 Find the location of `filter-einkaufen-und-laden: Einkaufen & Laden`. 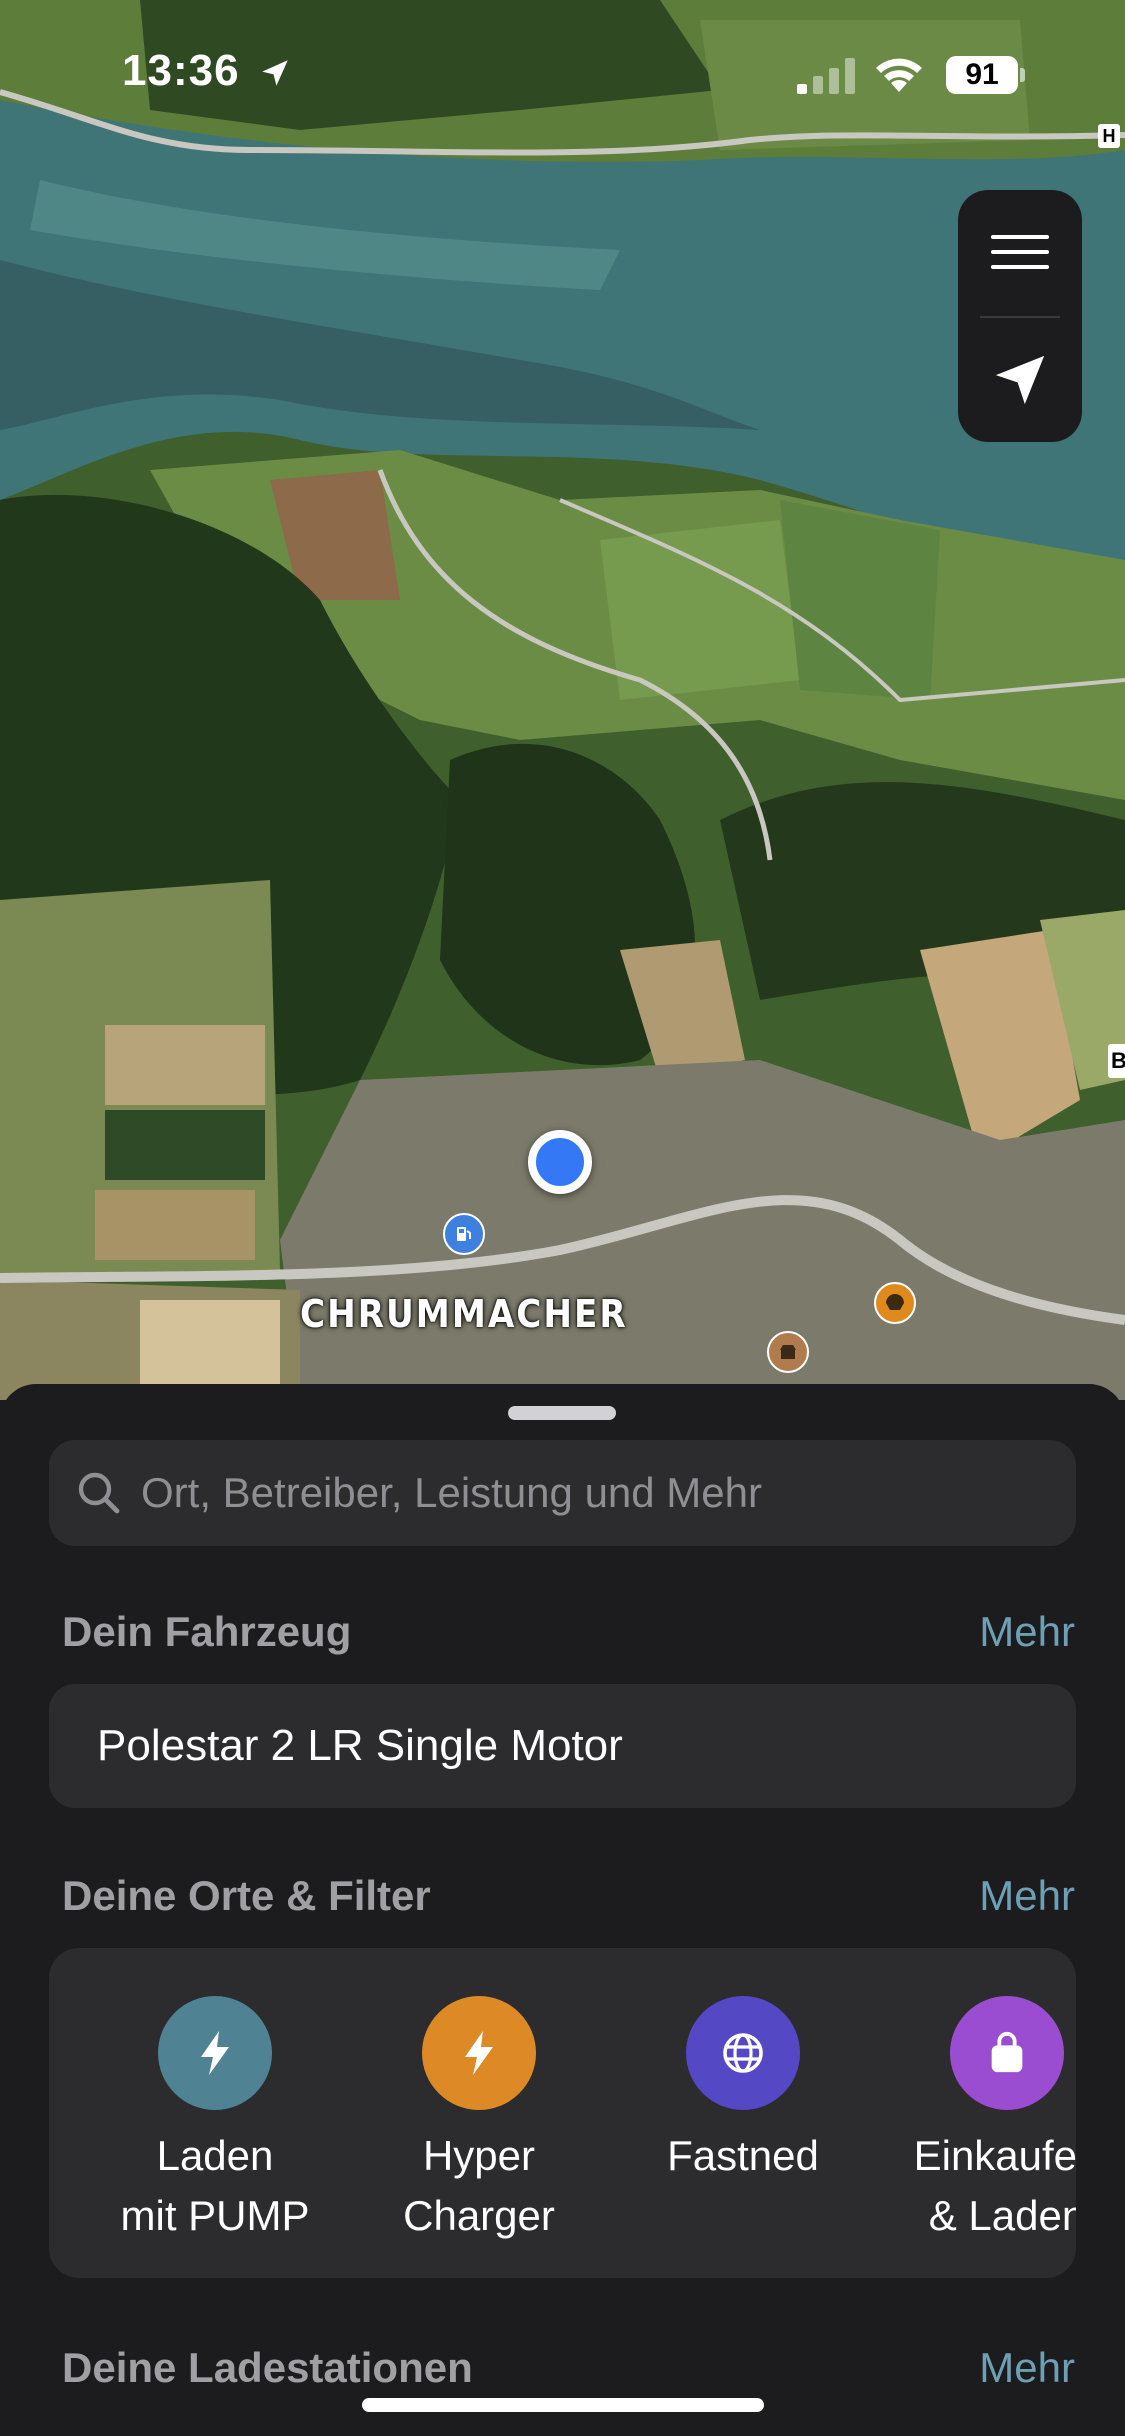

filter-einkaufen-und-laden: Einkaufen & Laden is located at coordinates (976, 2121).